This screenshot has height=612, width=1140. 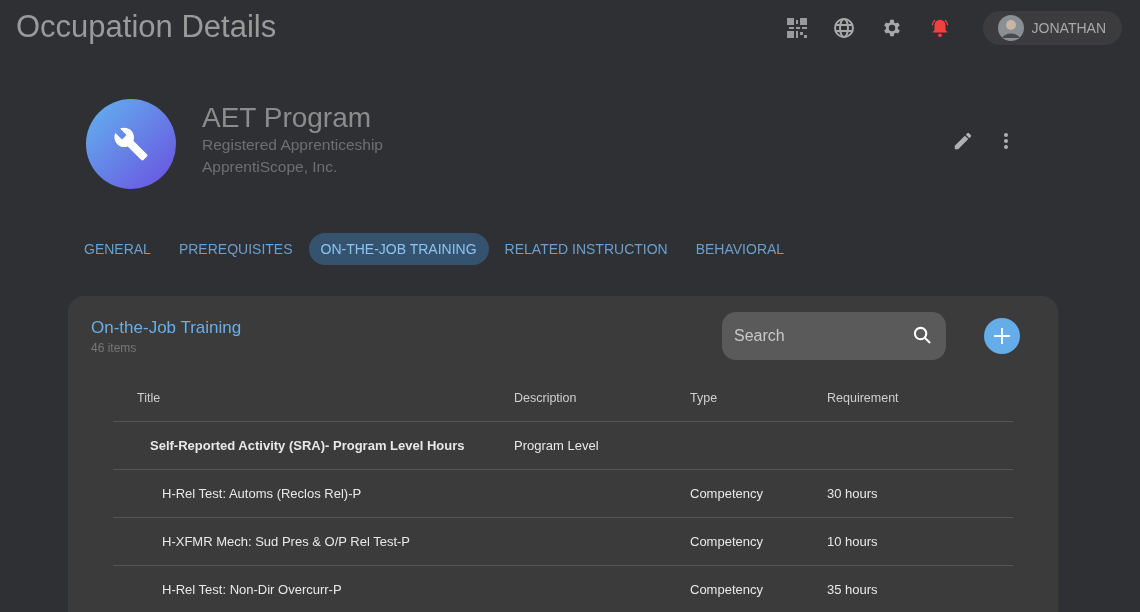 I want to click on more-options-icon, so click(x=1006, y=141).